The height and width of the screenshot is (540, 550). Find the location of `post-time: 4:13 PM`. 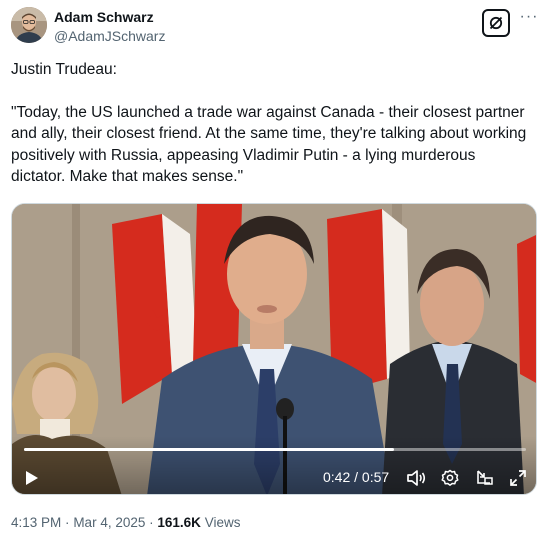

post-time: 4:13 PM is located at coordinates (36, 522).